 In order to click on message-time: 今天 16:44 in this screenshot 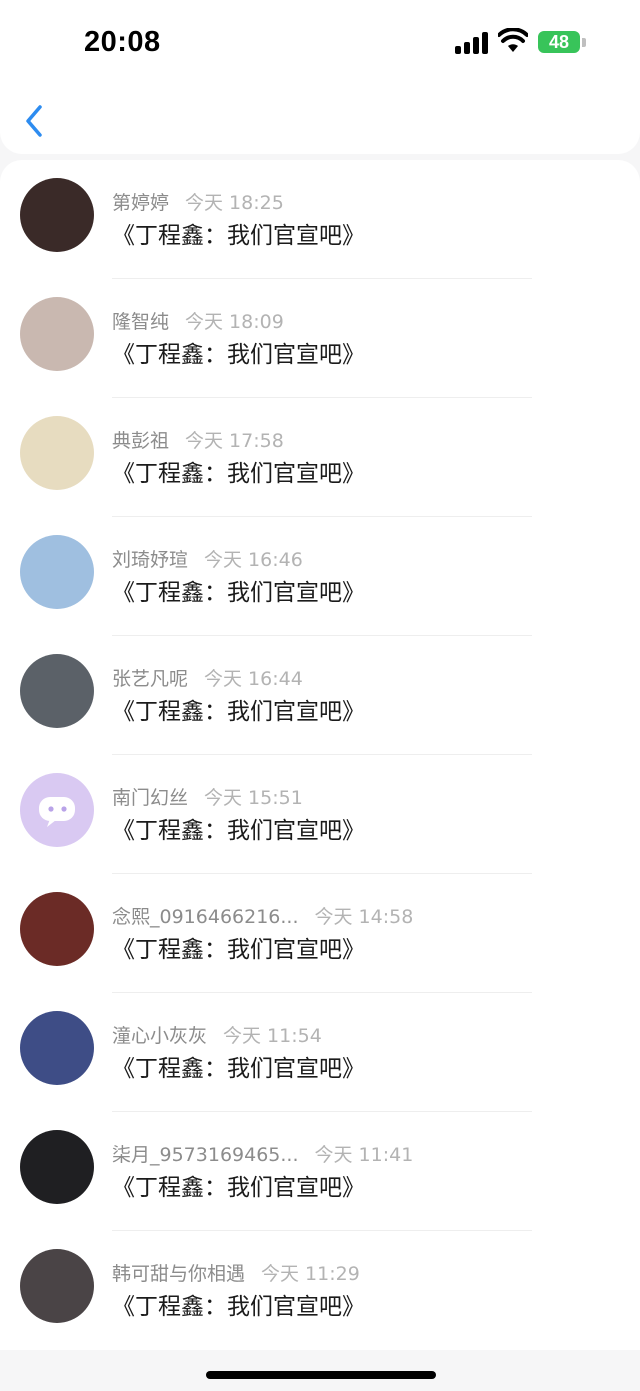, I will do `click(253, 679)`.